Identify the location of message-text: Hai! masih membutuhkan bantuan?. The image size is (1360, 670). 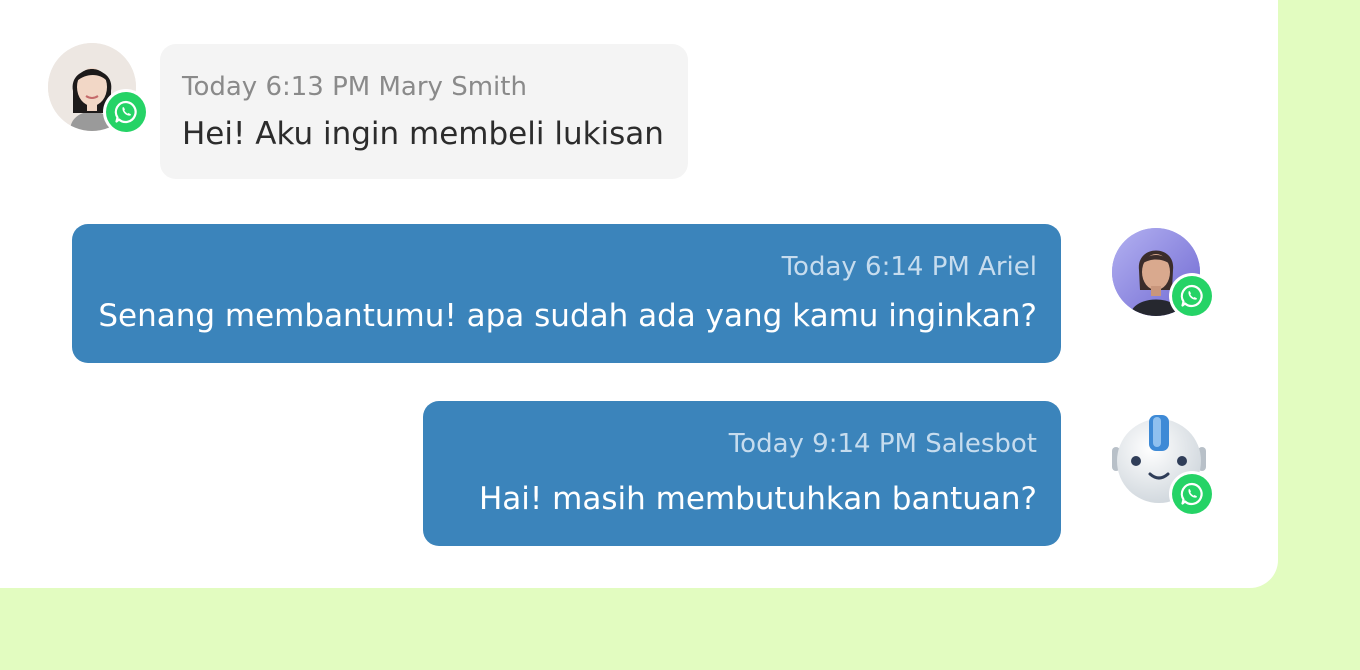
(757, 499).